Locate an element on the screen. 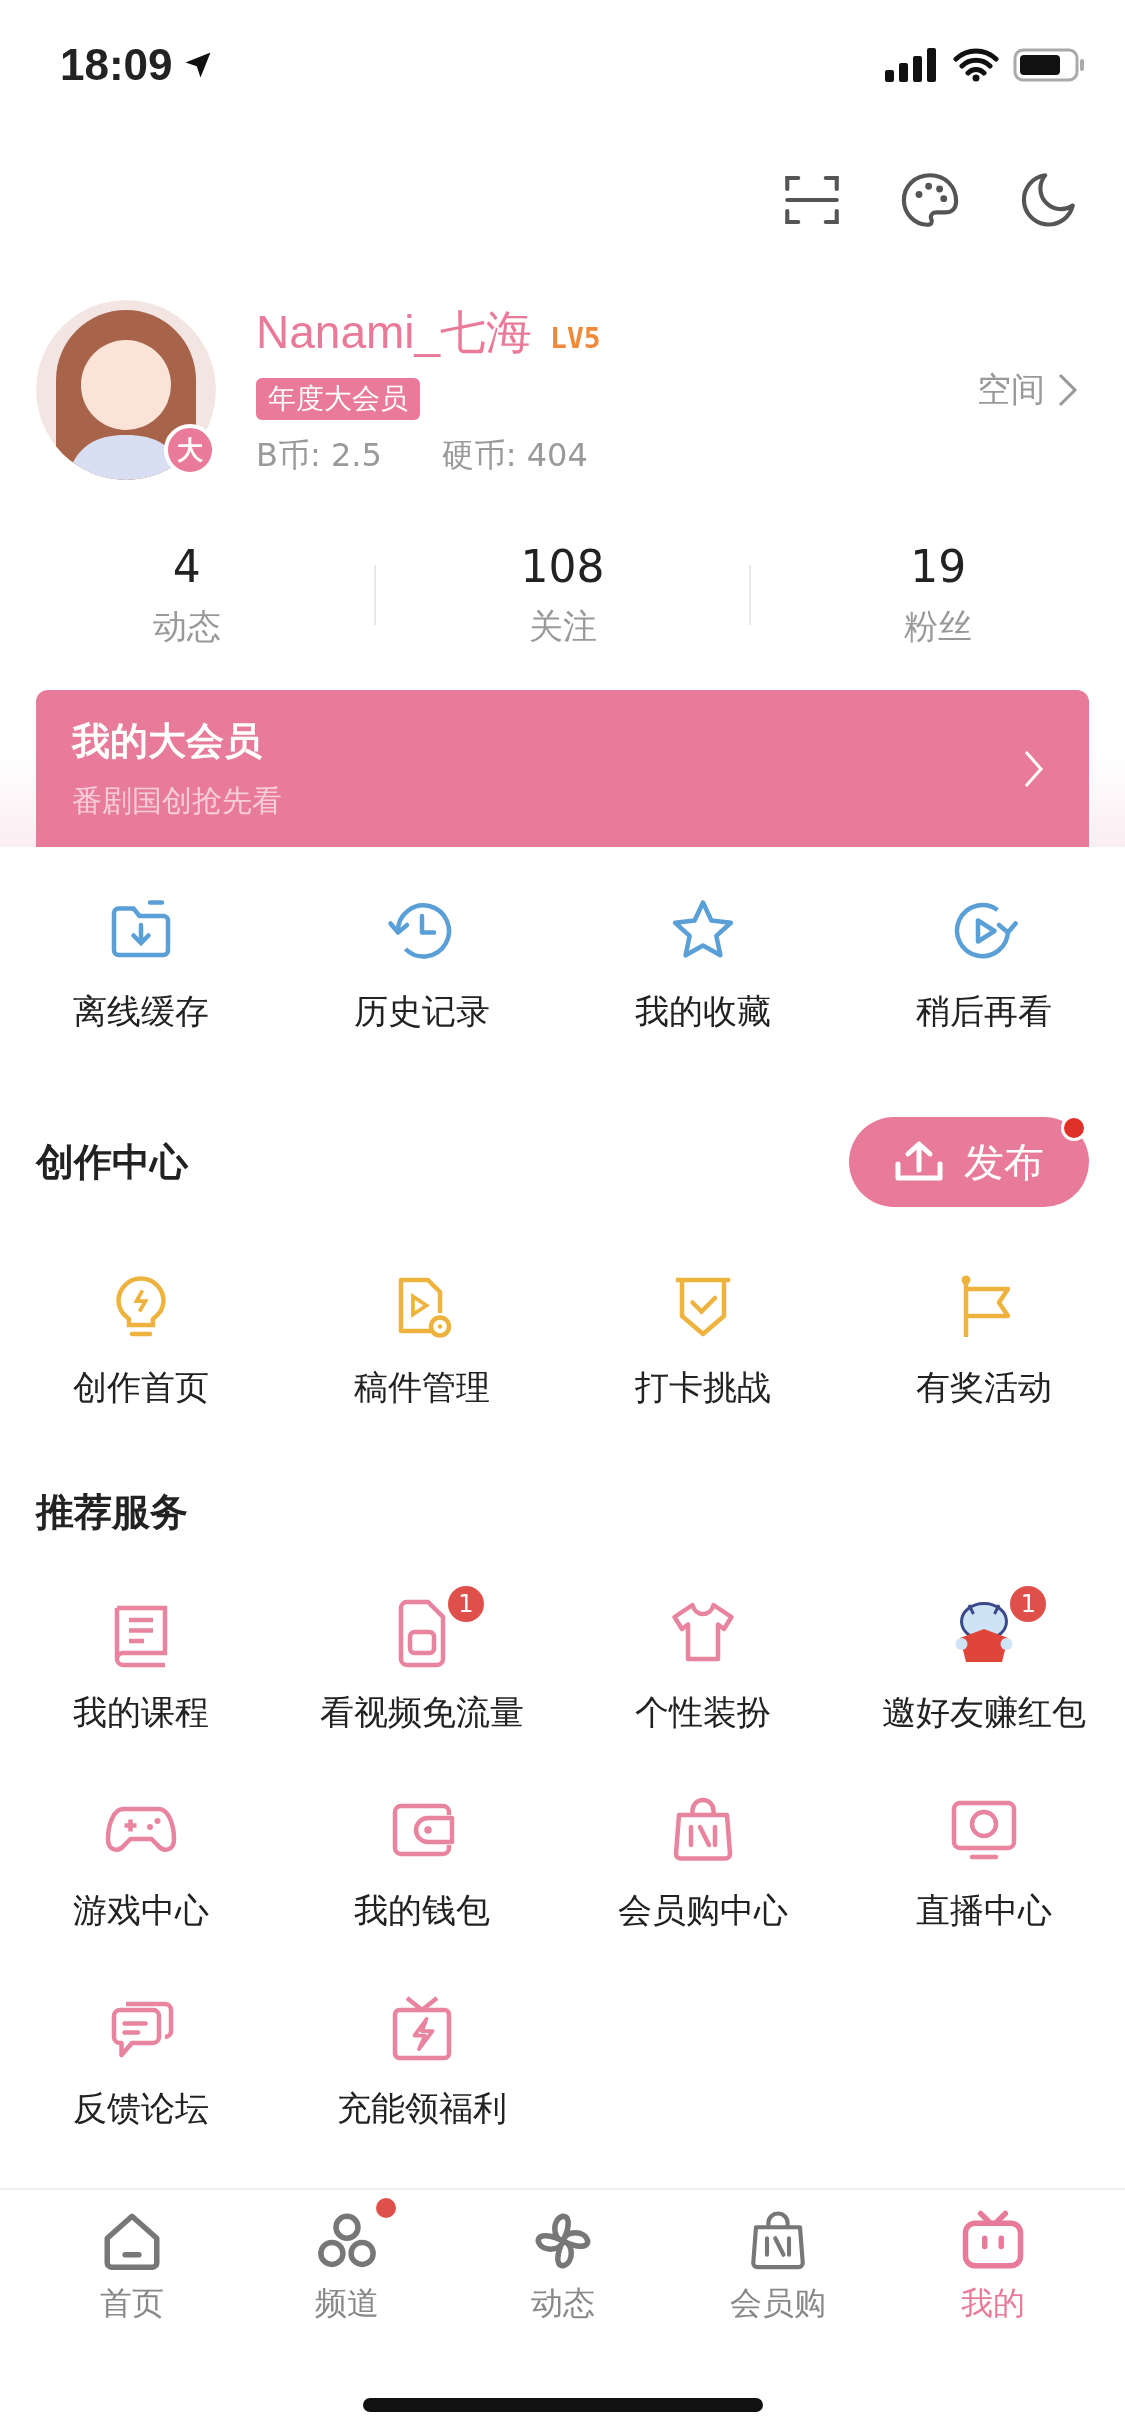 This screenshot has width=1125, height=2436. signal-icon is located at coordinates (912, 65).